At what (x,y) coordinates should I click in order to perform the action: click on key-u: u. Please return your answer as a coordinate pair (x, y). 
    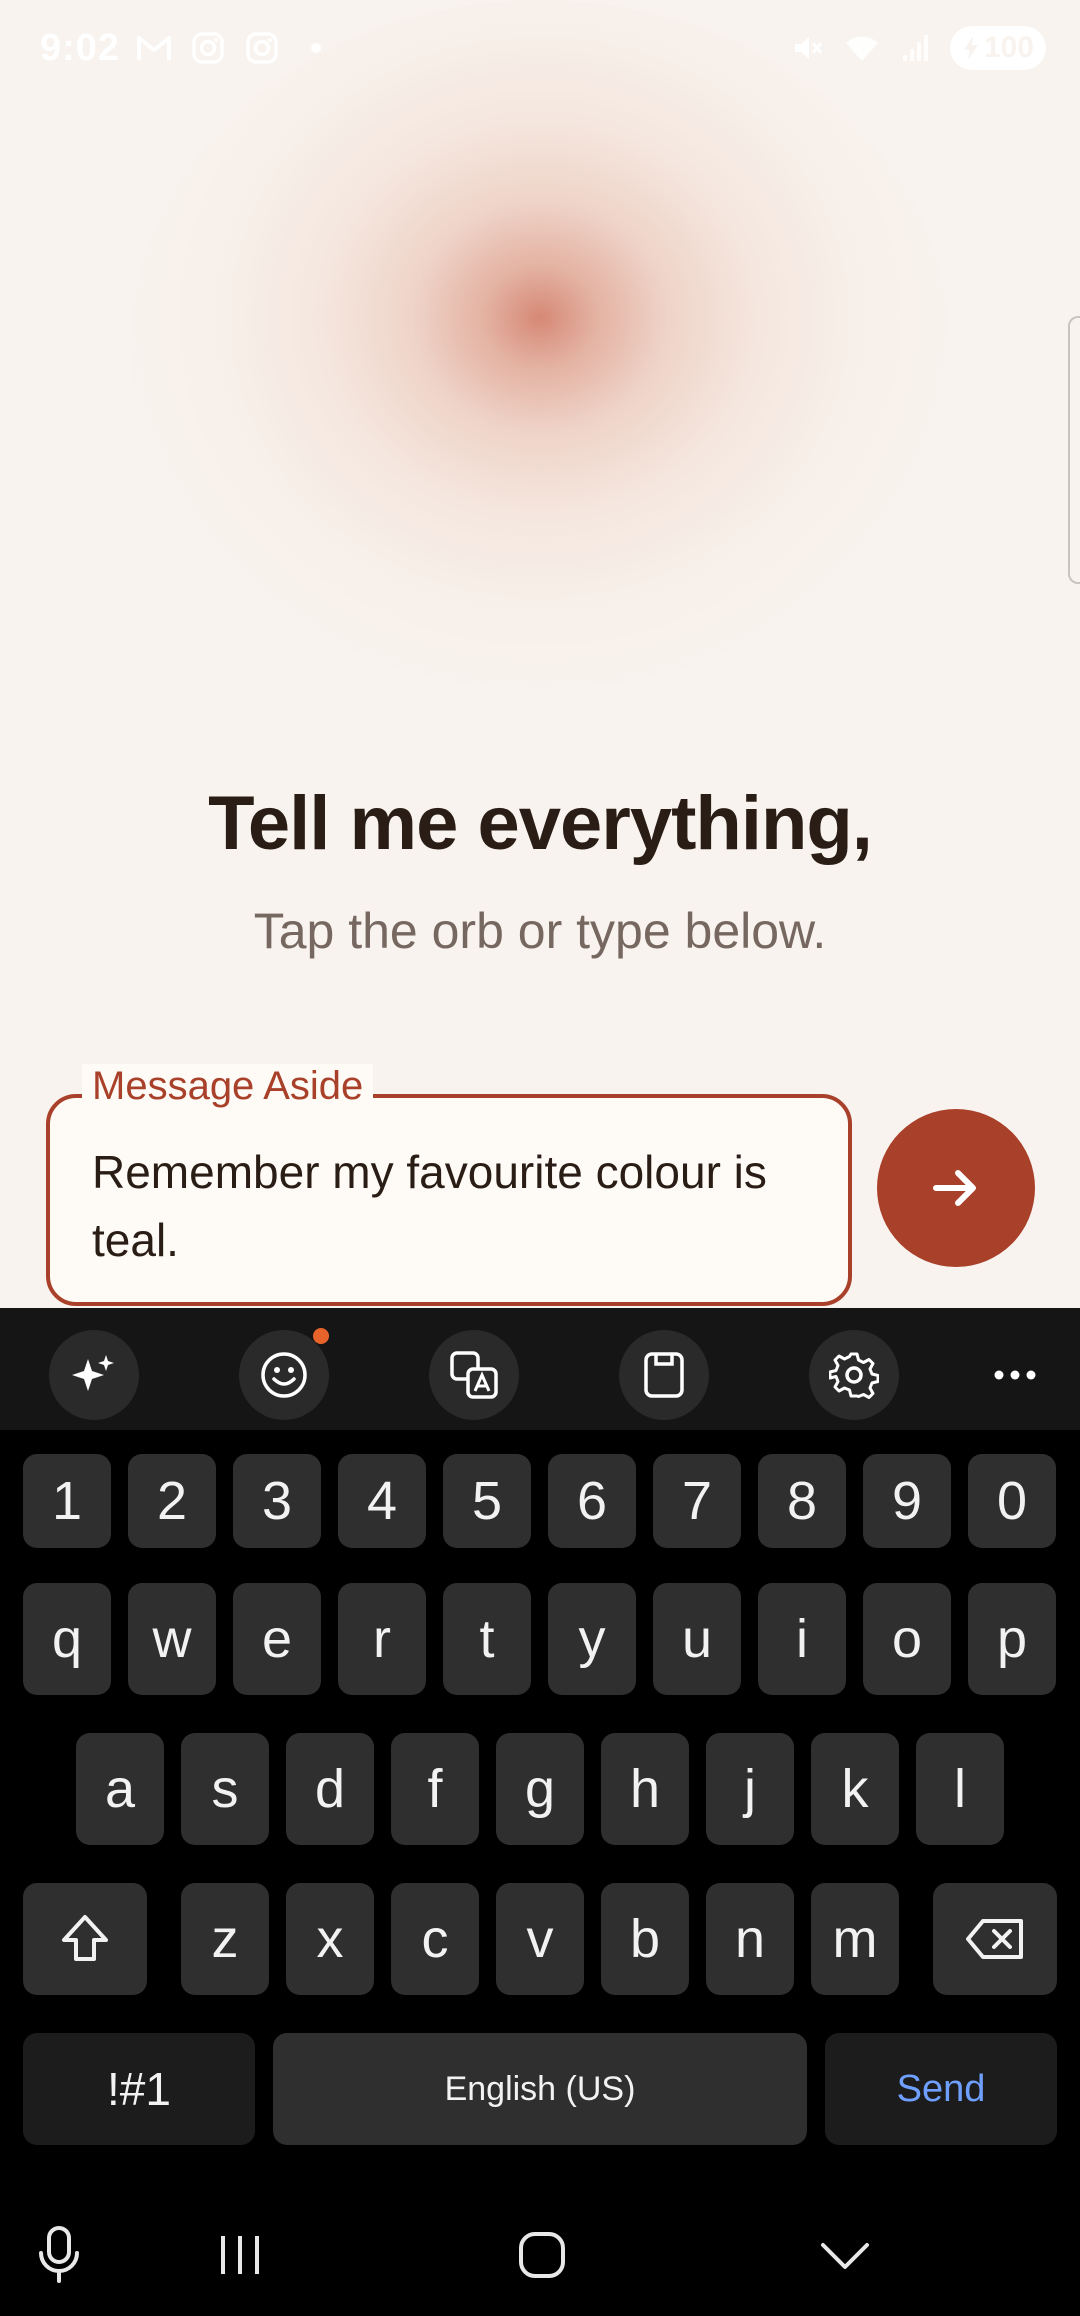
    Looking at the image, I should click on (697, 1639).